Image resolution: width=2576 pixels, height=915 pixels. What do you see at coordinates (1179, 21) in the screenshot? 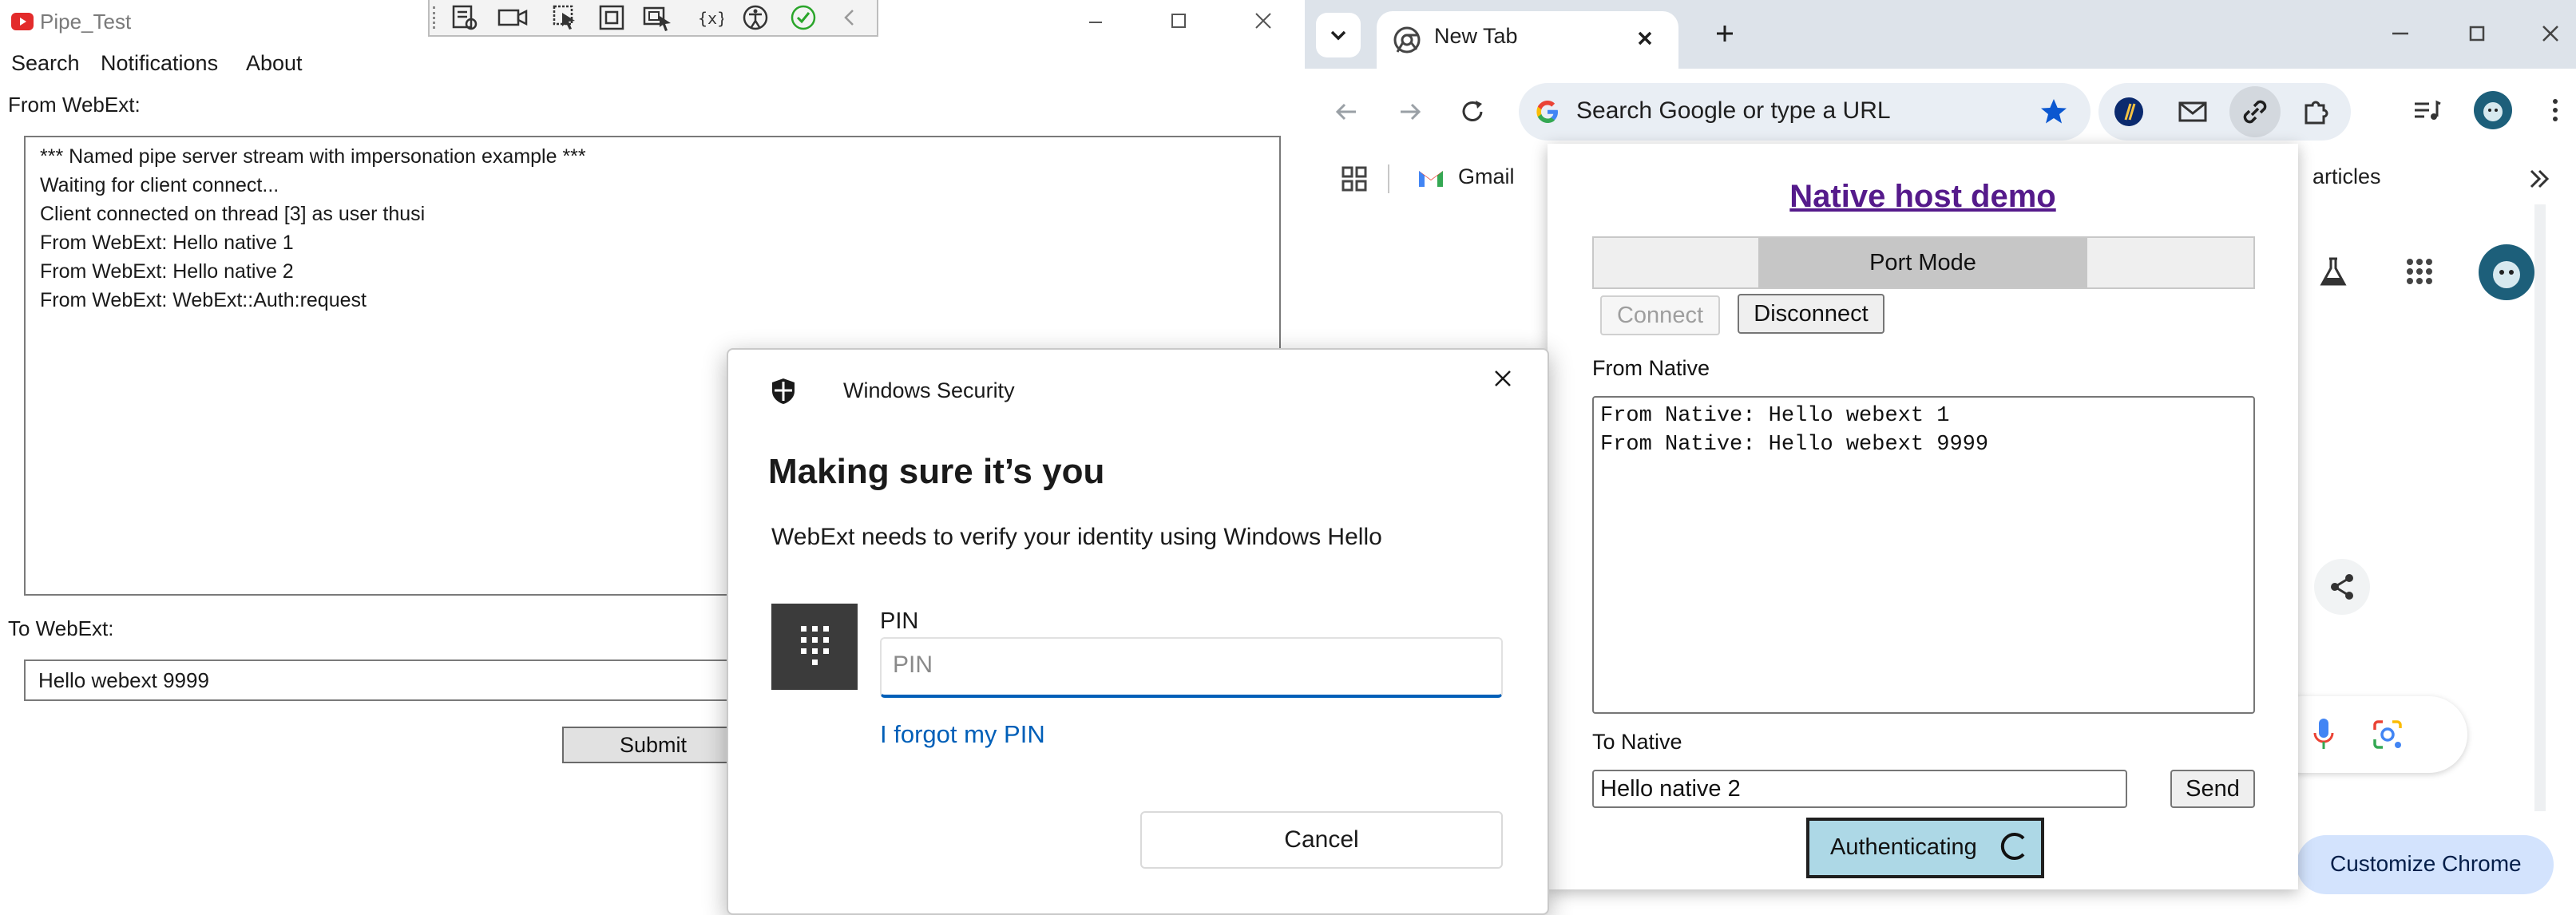
I see `maximize-button` at bounding box center [1179, 21].